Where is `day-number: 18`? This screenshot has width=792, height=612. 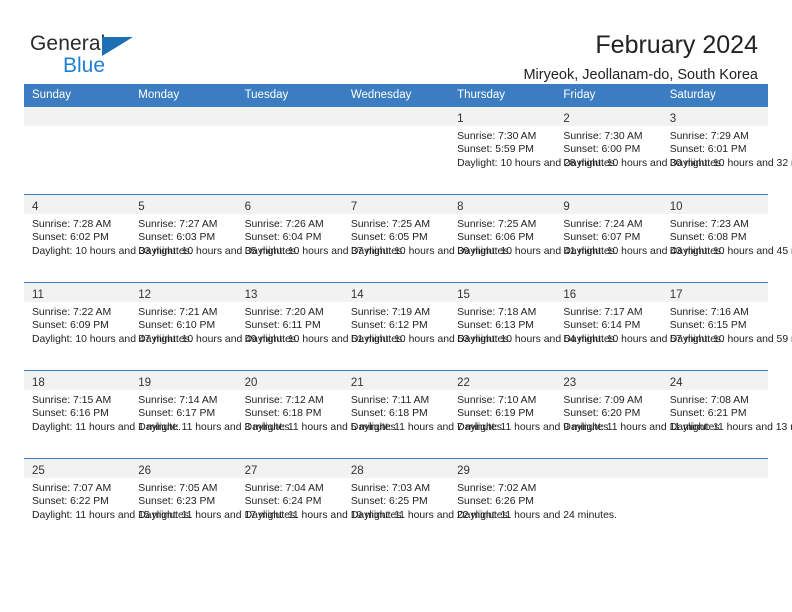 day-number: 18 is located at coordinates (38, 383).